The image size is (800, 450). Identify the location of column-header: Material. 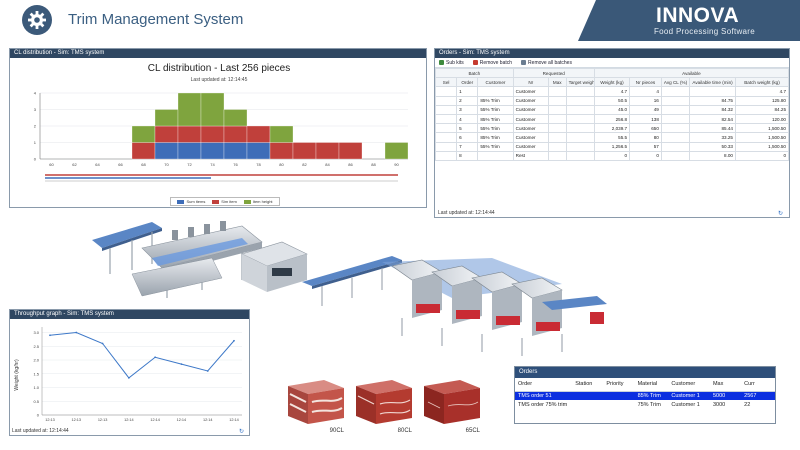
(651, 385).